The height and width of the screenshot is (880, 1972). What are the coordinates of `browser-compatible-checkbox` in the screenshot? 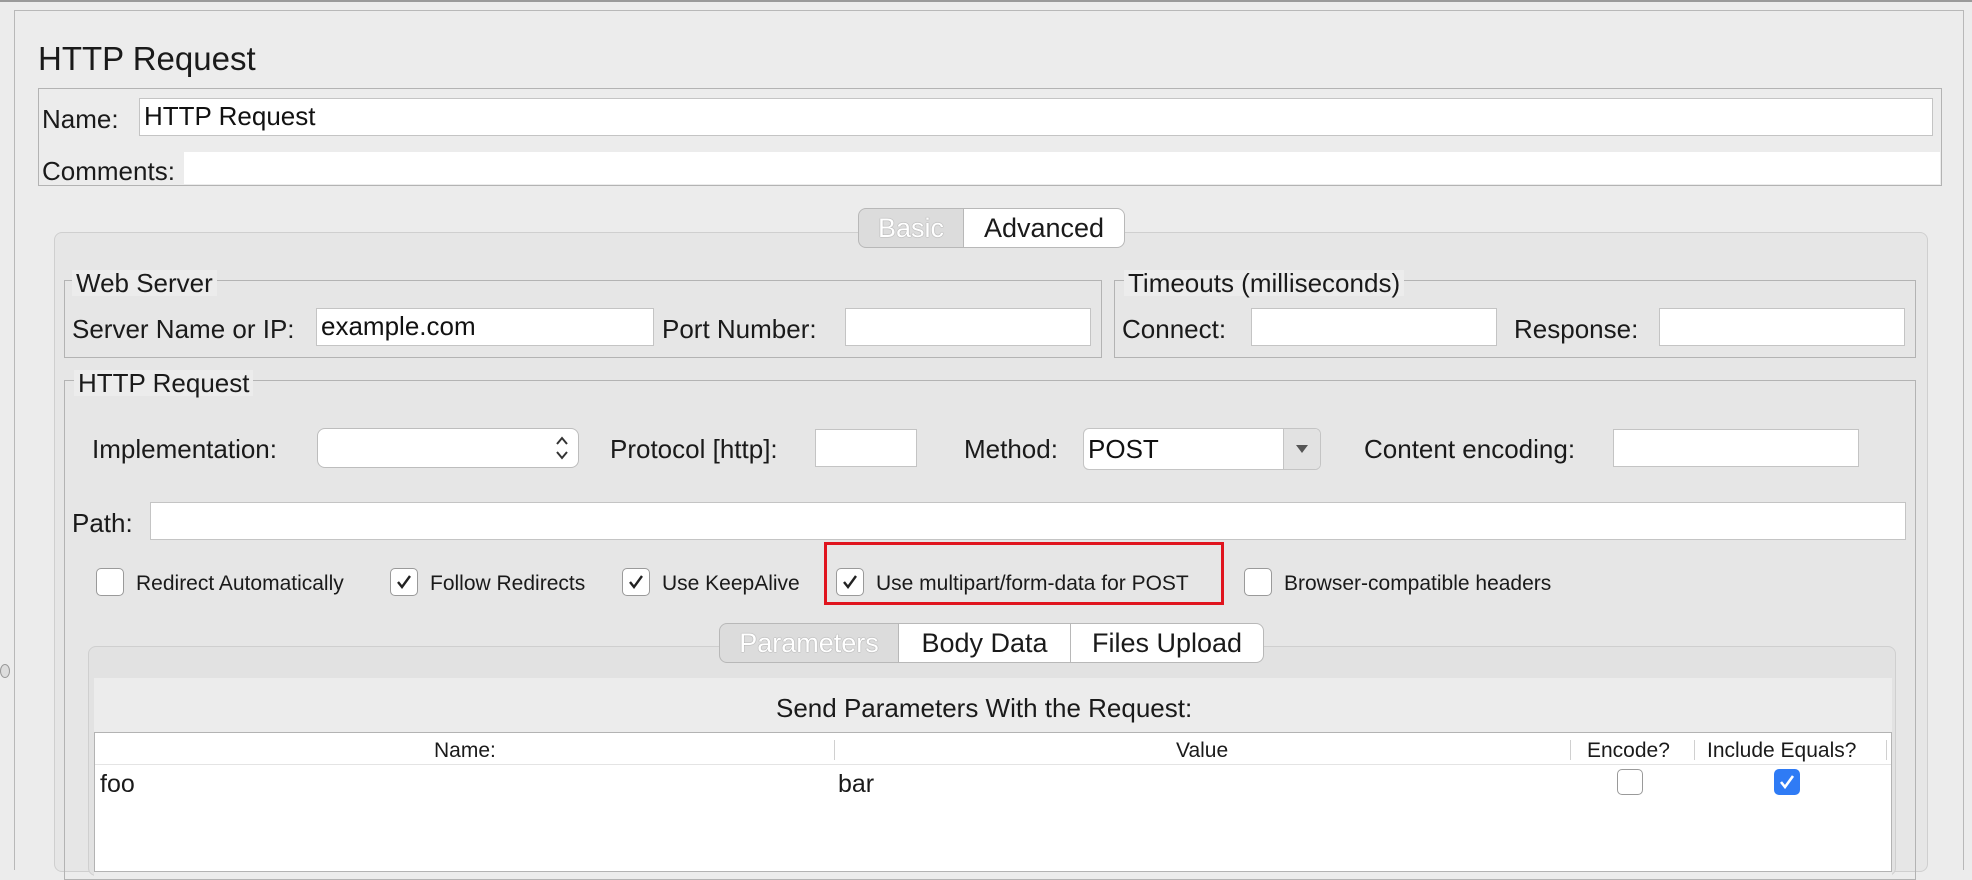 It's located at (1258, 582).